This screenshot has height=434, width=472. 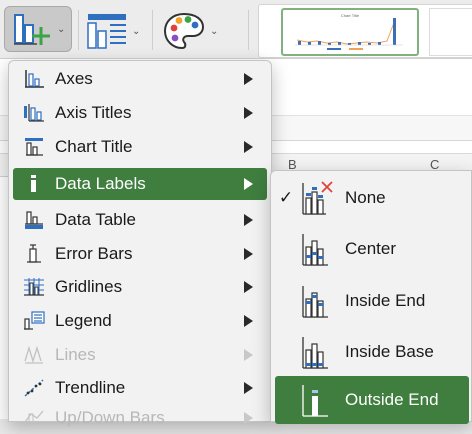 I want to click on palette-icon, so click(x=184, y=31).